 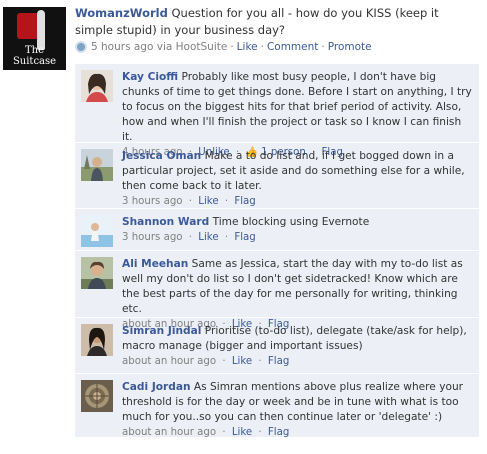 I want to click on commenter-name: Cadi Jordan, so click(x=156, y=387).